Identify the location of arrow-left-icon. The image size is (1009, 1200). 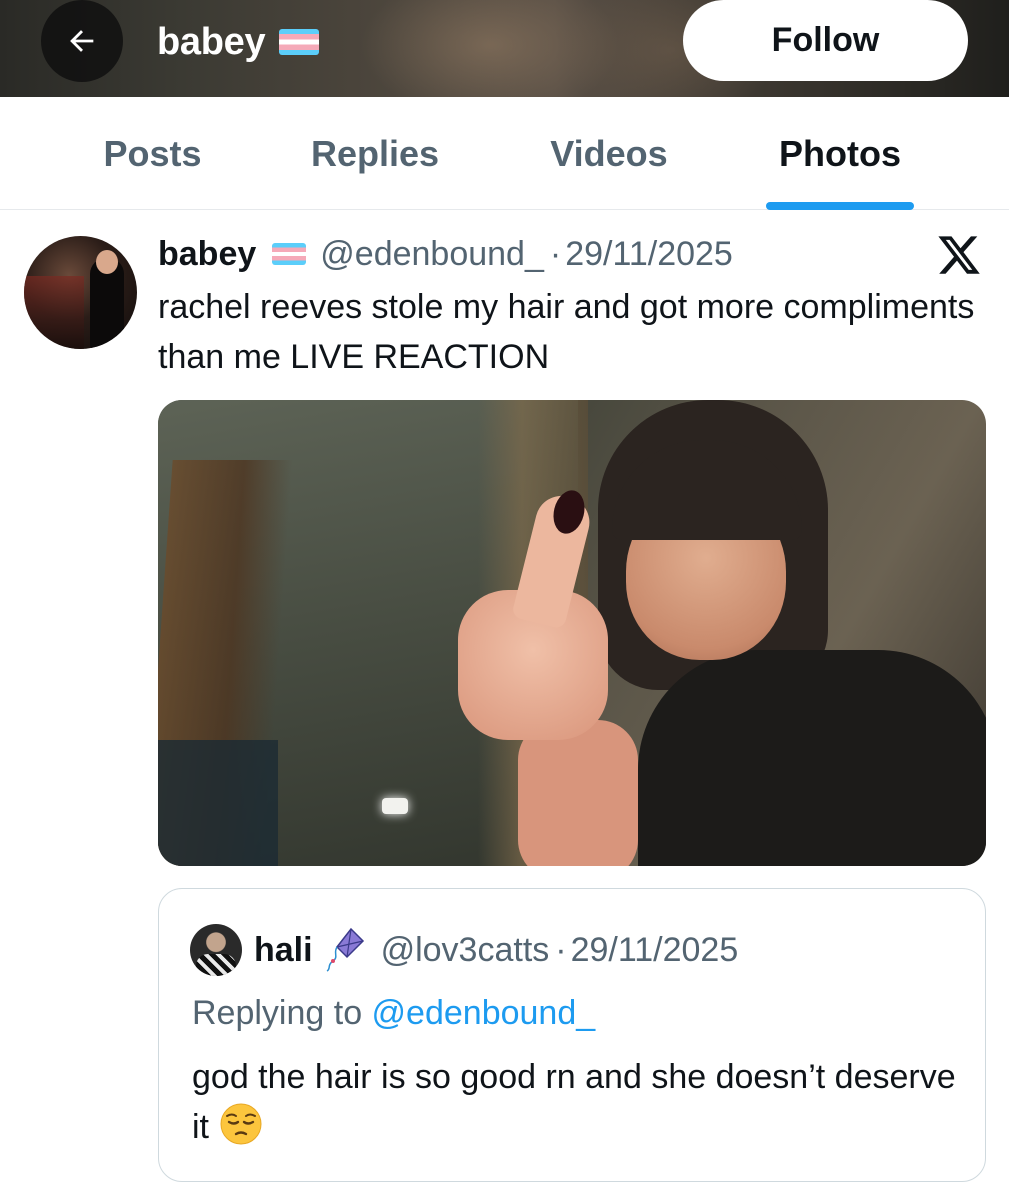
(82, 41).